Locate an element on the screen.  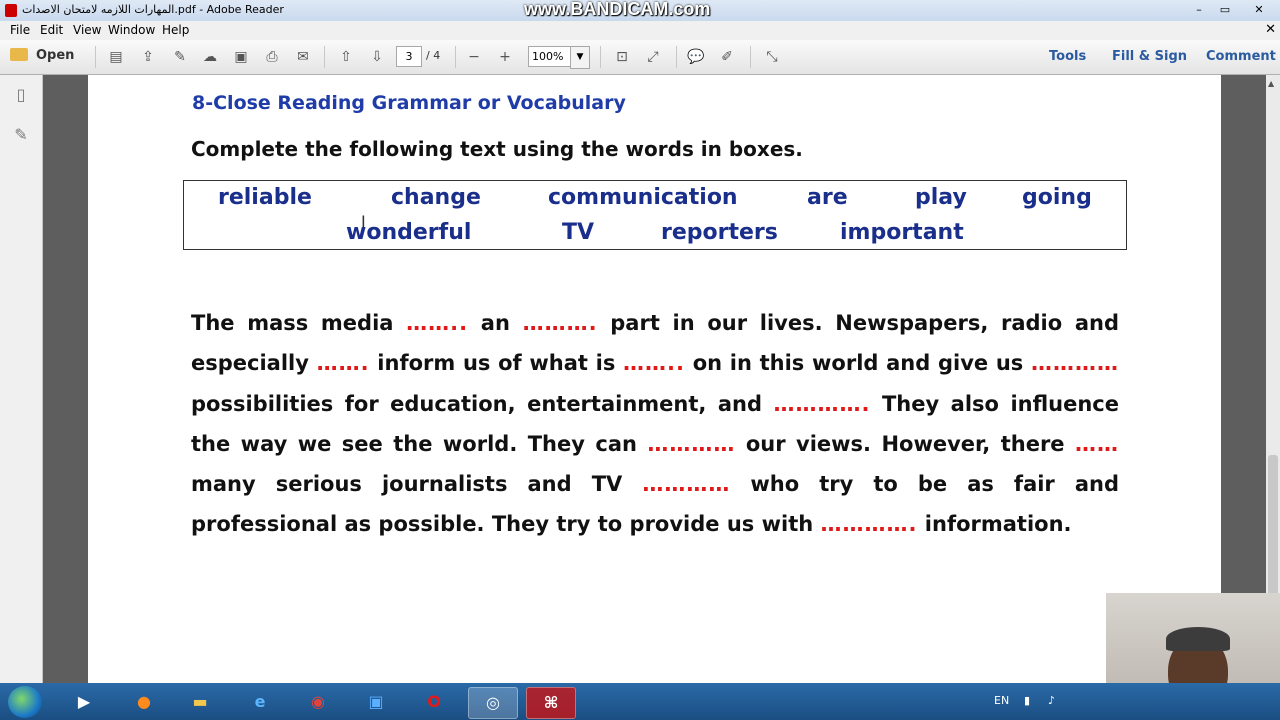
previous-page-icon: ⇧ is located at coordinates (346, 57).